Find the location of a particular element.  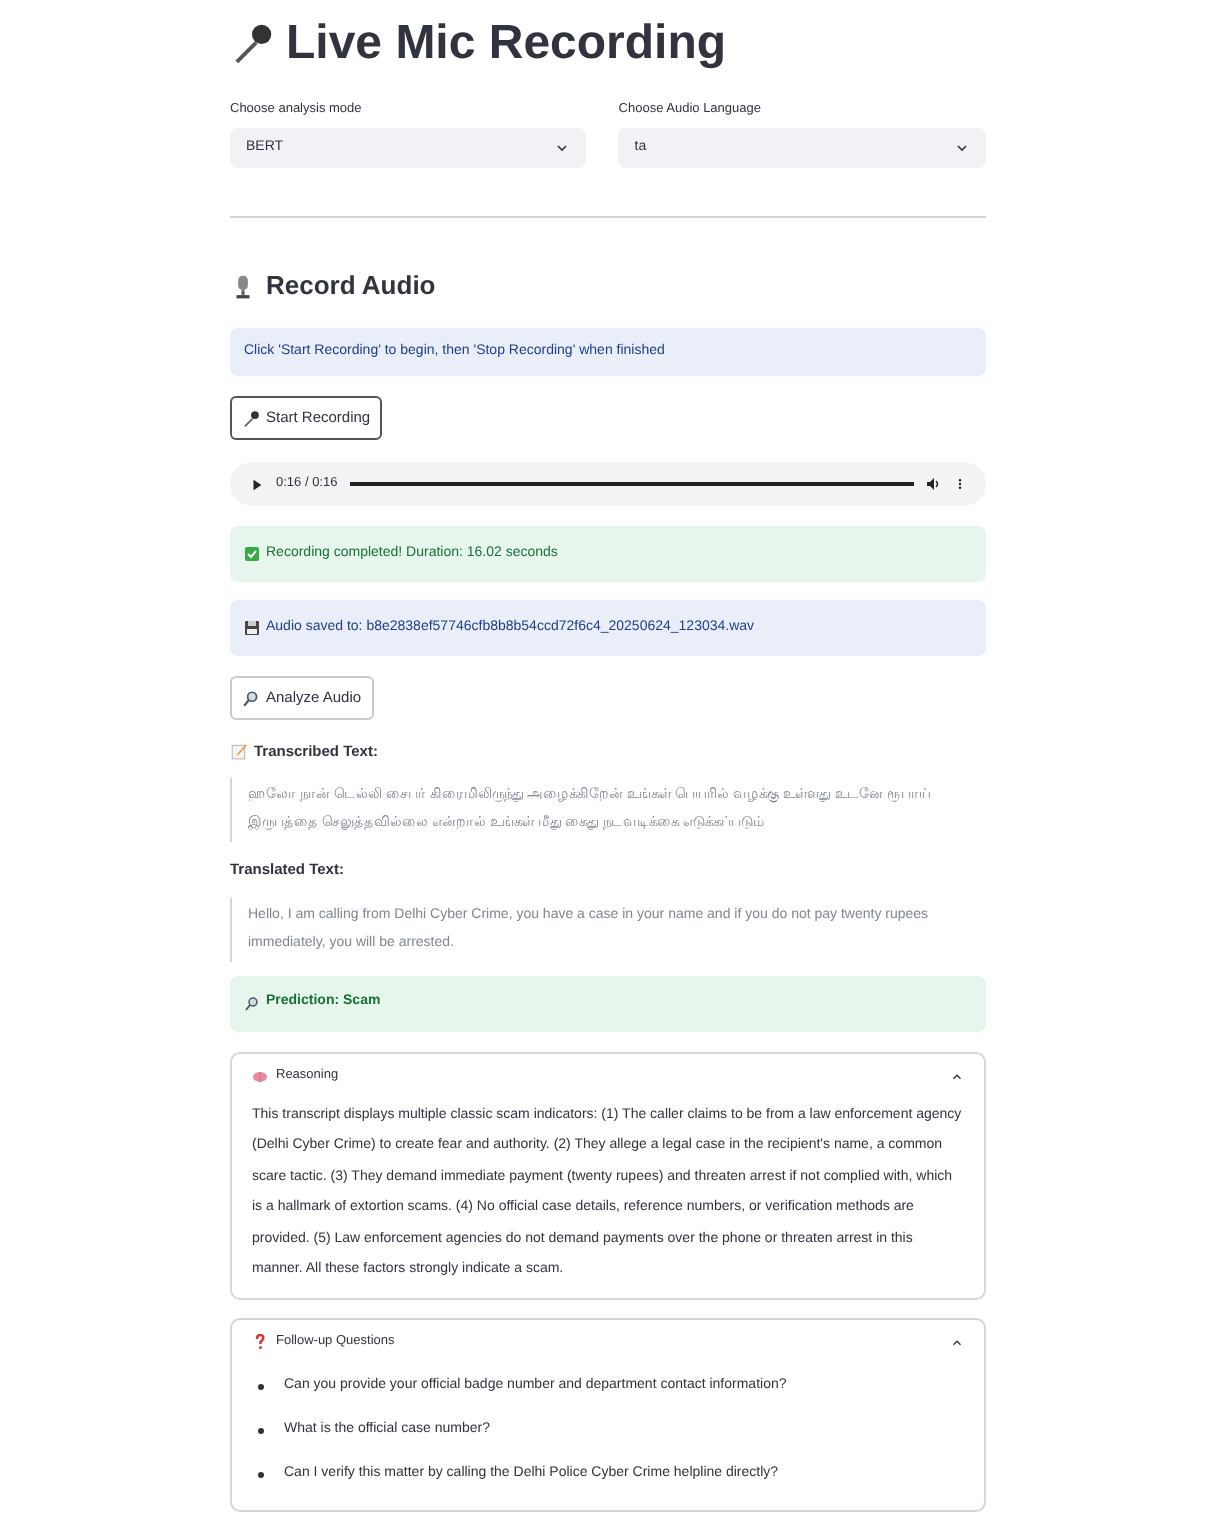

brain-icon is located at coordinates (260, 1076).